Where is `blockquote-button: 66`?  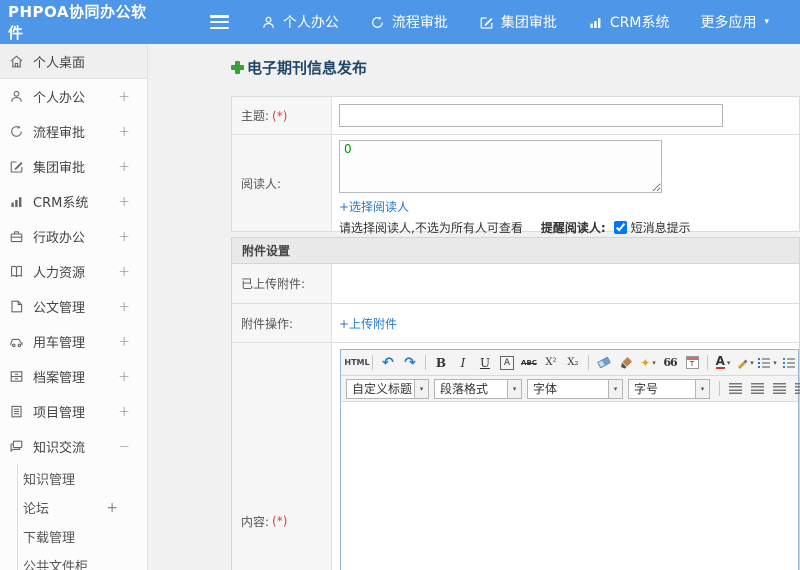
blockquote-button: 66 is located at coordinates (670, 363).